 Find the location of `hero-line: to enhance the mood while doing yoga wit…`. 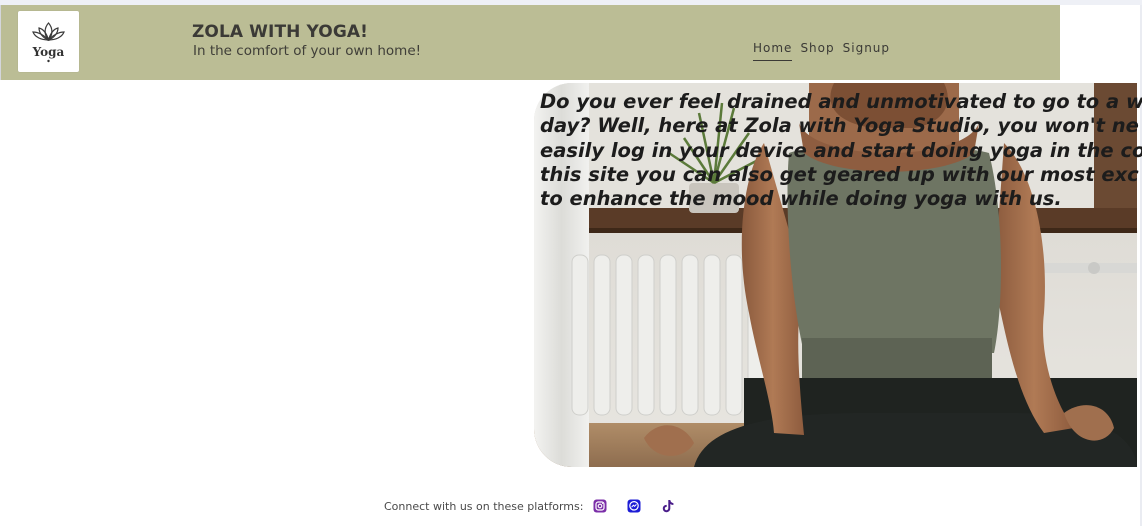

hero-line: to enhance the mood while doing yoga wit… is located at coordinates (801, 199).